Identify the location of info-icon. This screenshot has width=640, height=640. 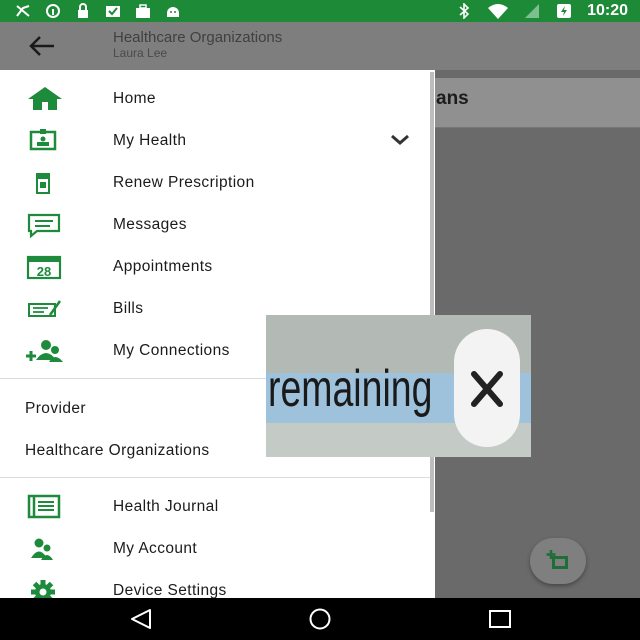
(53, 11).